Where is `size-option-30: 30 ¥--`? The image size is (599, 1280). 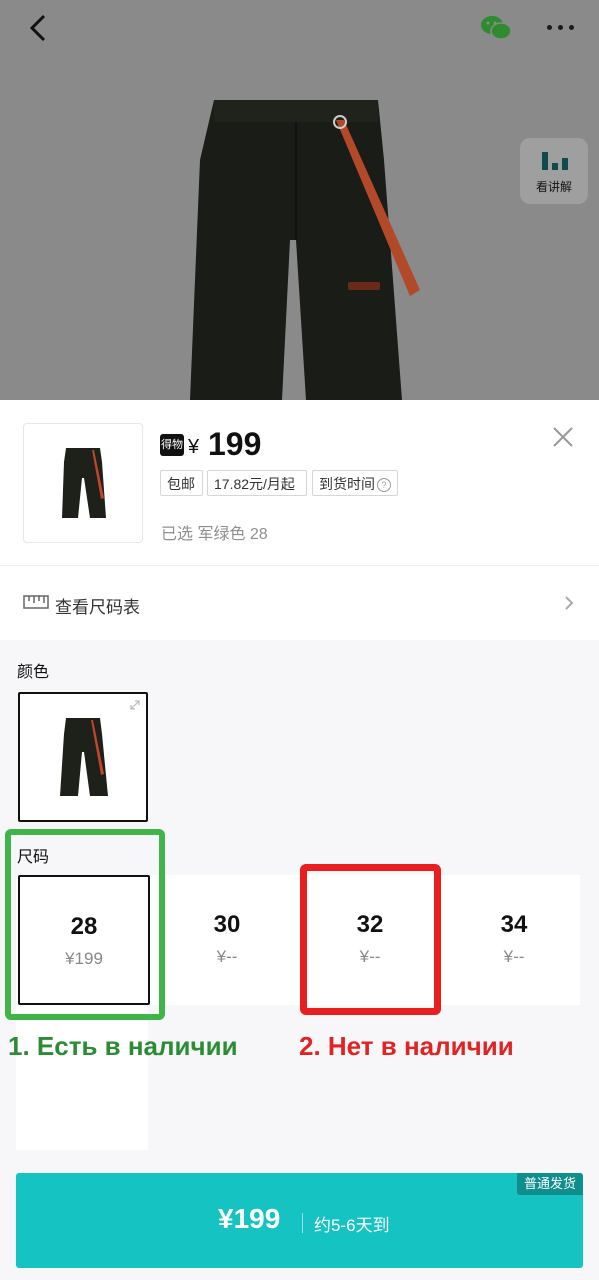
size-option-30: 30 ¥-- is located at coordinates (227, 940).